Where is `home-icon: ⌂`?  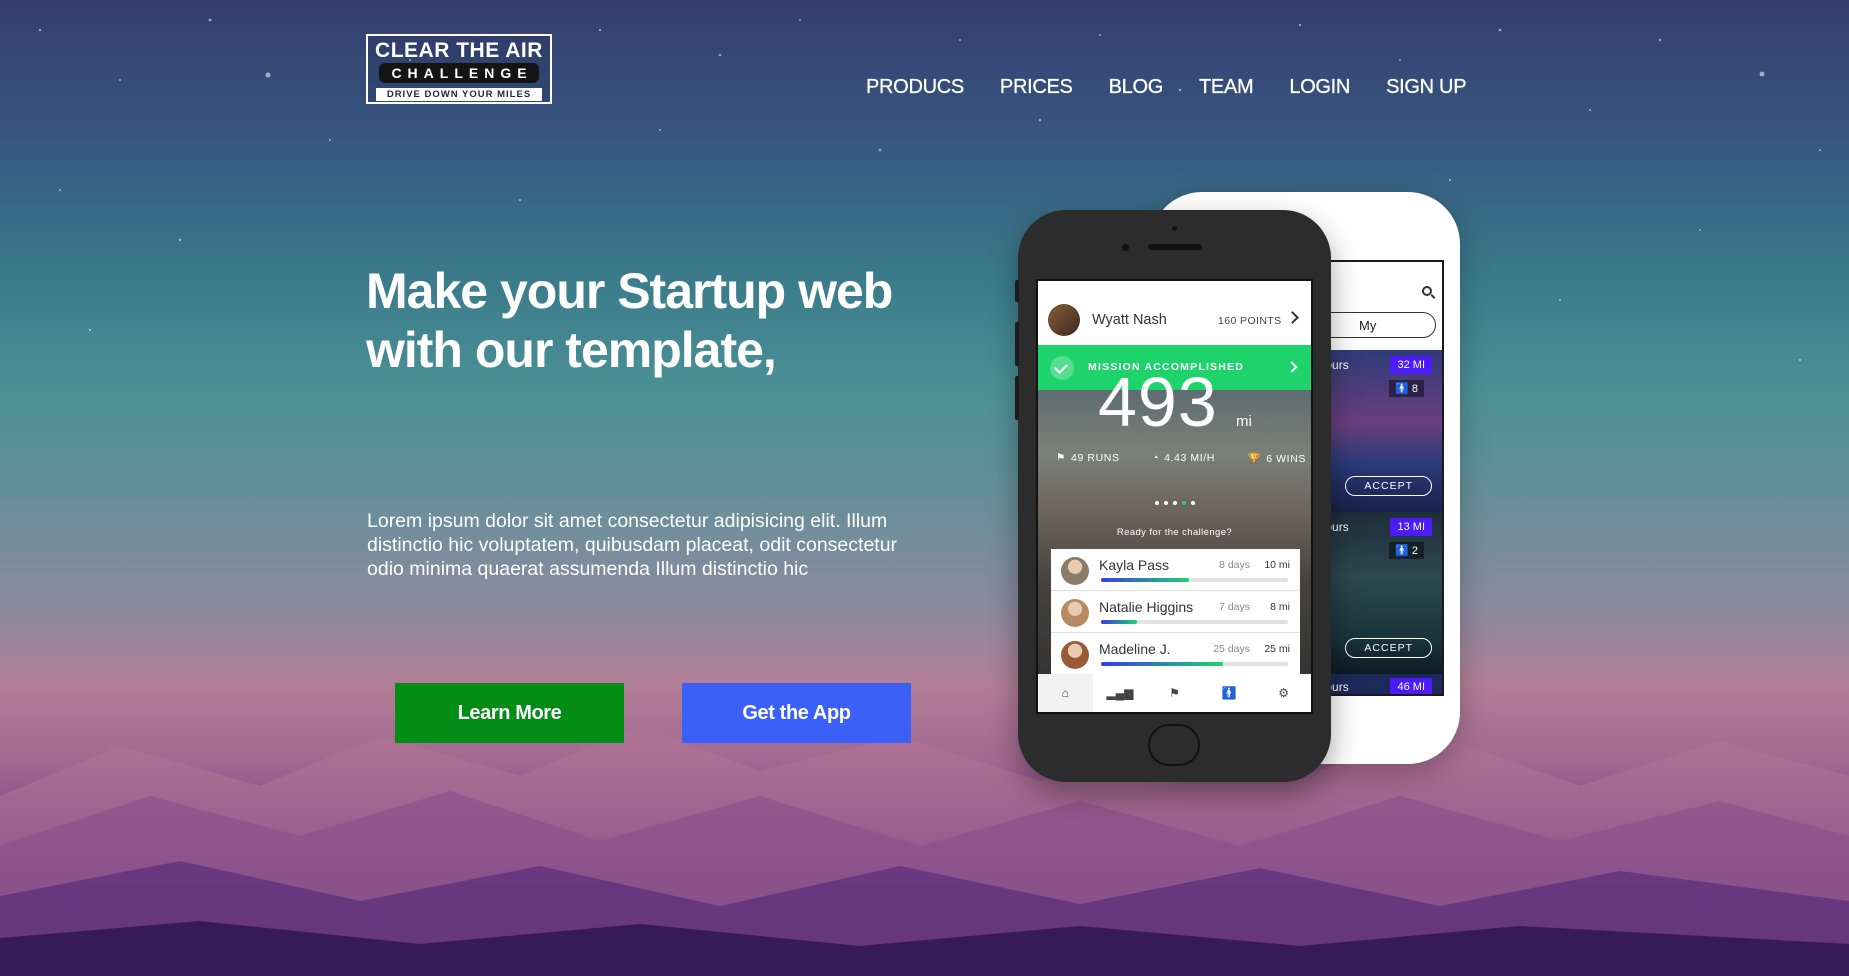
home-icon: ⌂ is located at coordinates (1065, 693).